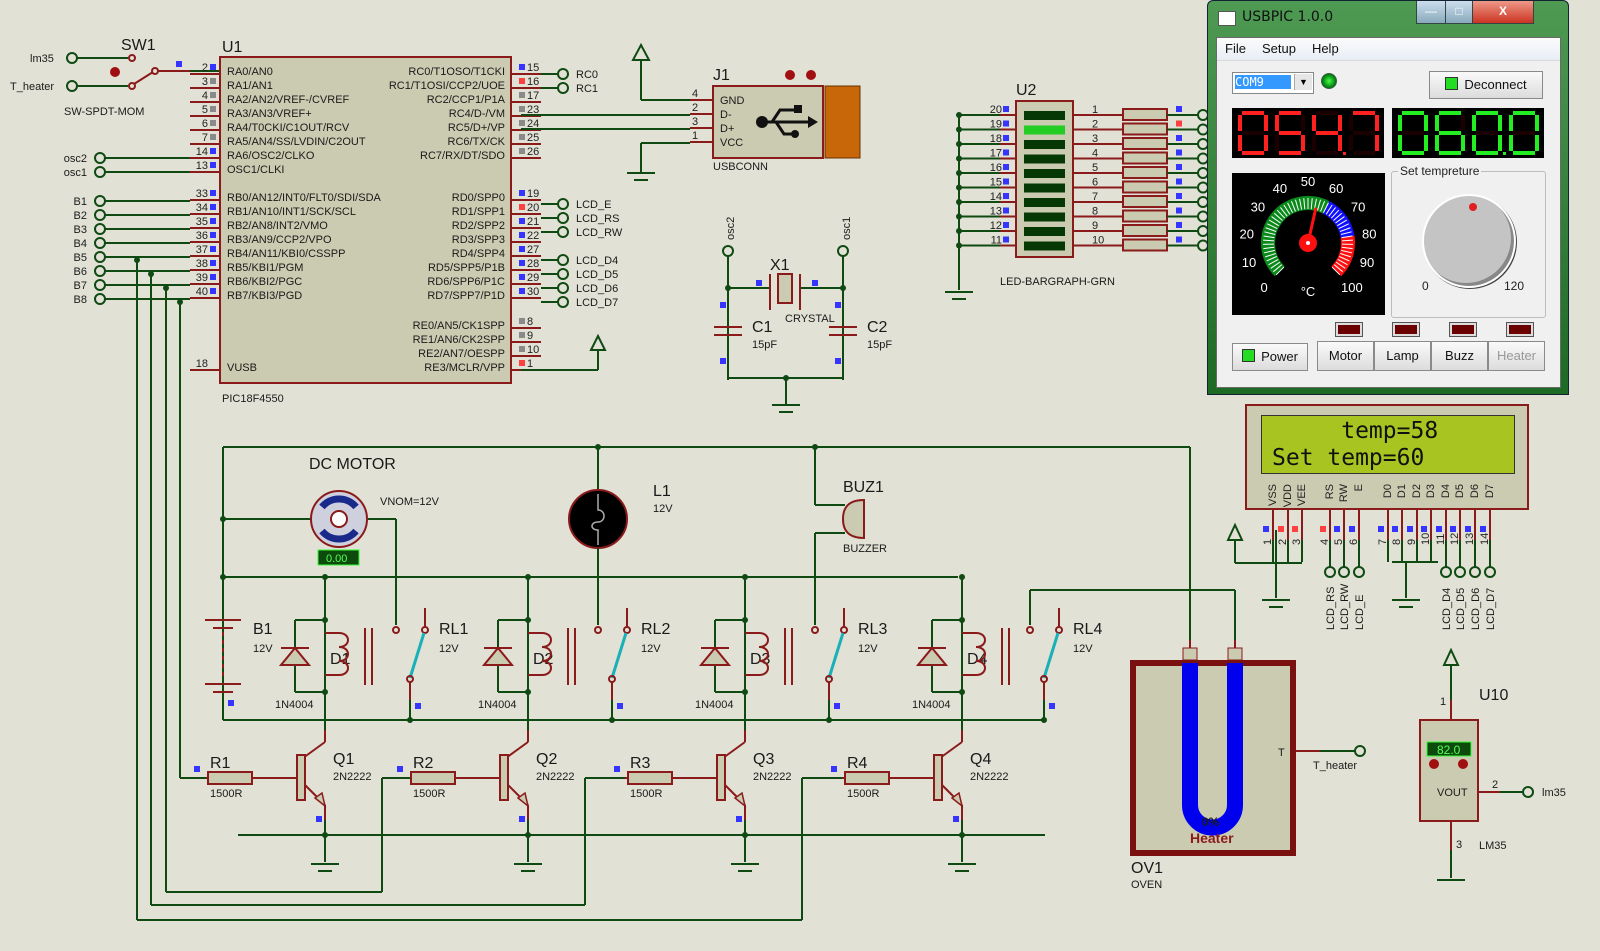 This screenshot has width=1600, height=951. What do you see at coordinates (100, 229) in the screenshot?
I see `terminal-b3` at bounding box center [100, 229].